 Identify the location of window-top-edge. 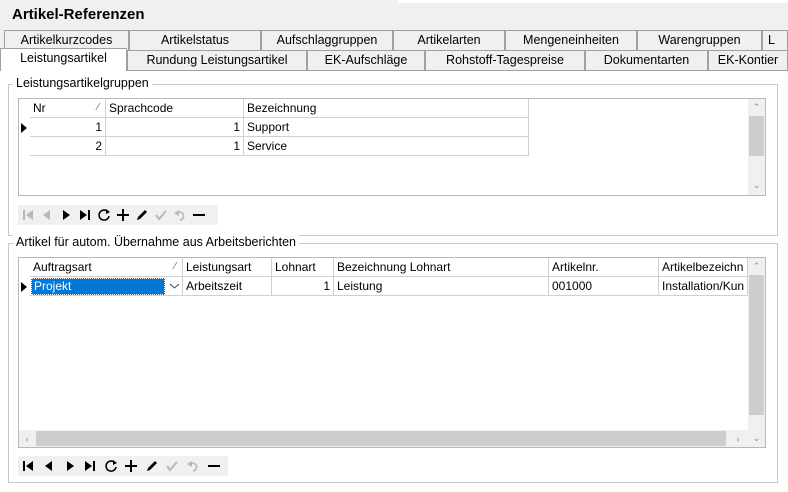
(593, 1).